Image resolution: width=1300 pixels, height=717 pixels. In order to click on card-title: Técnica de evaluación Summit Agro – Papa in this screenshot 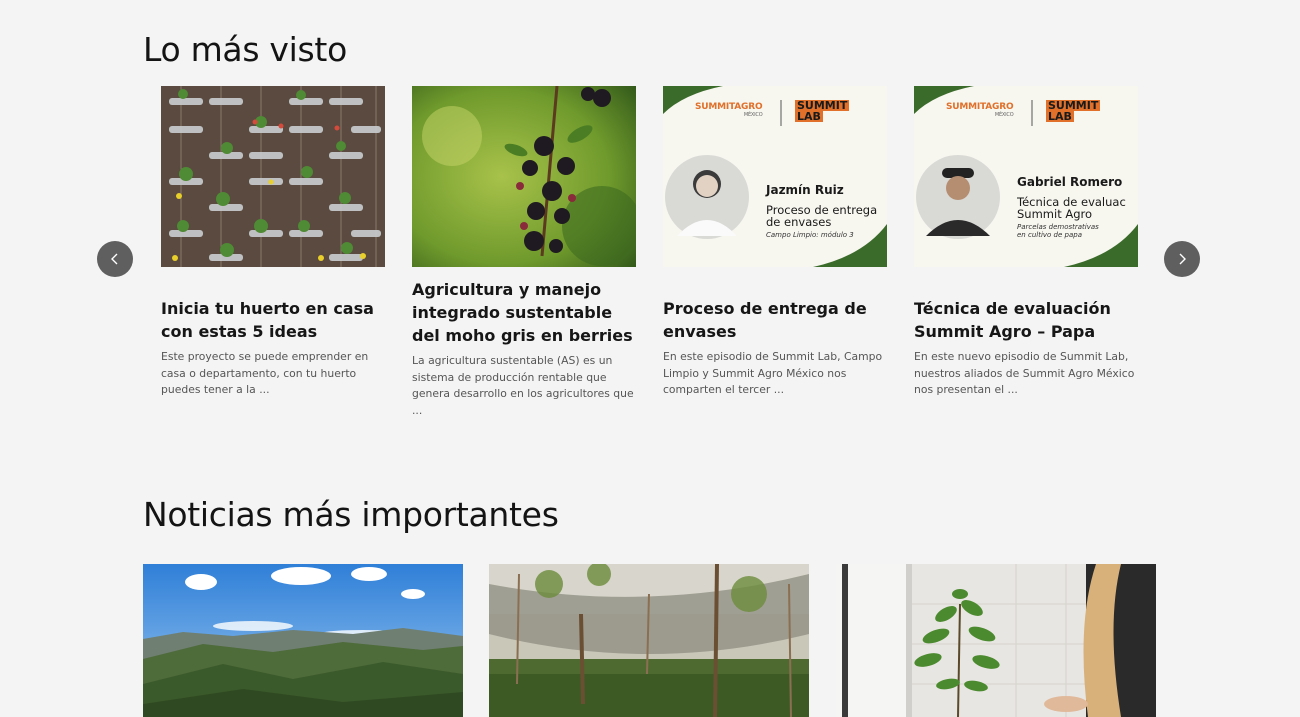, I will do `click(1026, 320)`.